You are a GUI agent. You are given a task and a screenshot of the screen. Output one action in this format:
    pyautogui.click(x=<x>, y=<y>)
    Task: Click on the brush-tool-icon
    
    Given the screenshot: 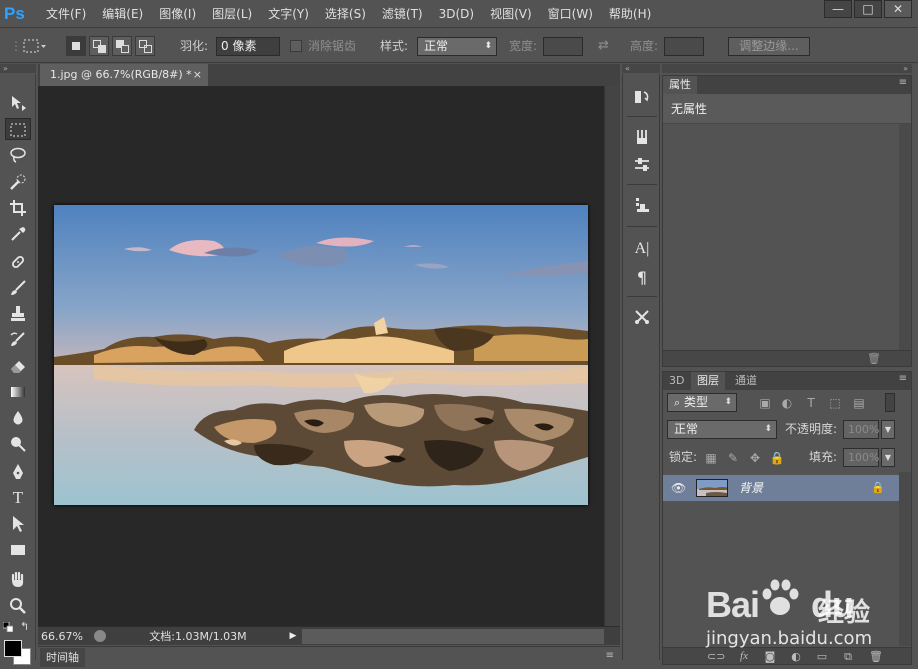 What is the action you would take?
    pyautogui.click(x=18, y=288)
    